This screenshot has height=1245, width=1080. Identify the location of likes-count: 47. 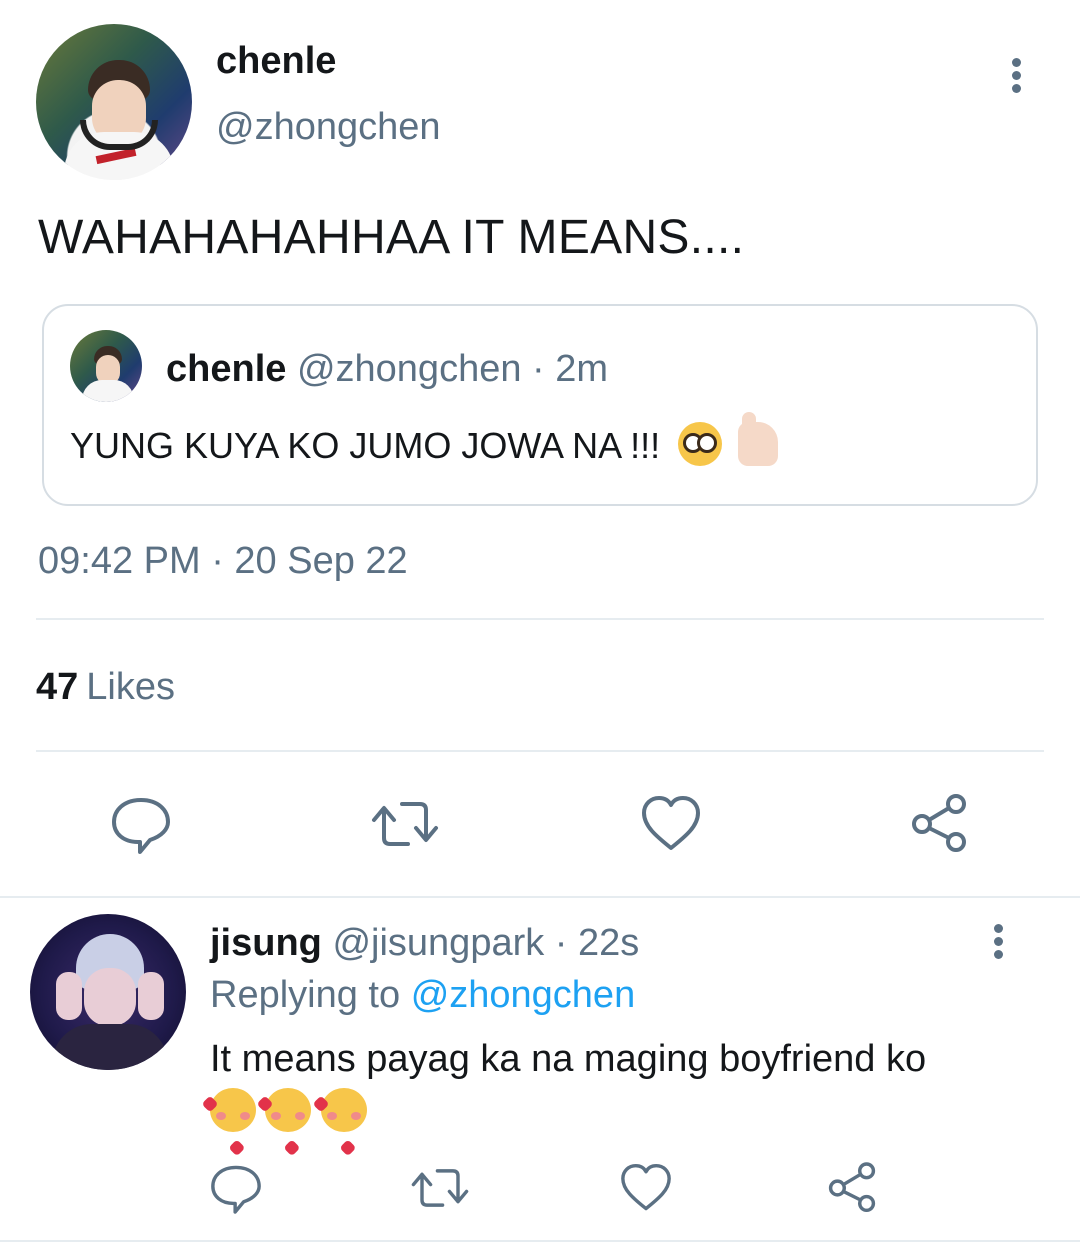
(57, 687).